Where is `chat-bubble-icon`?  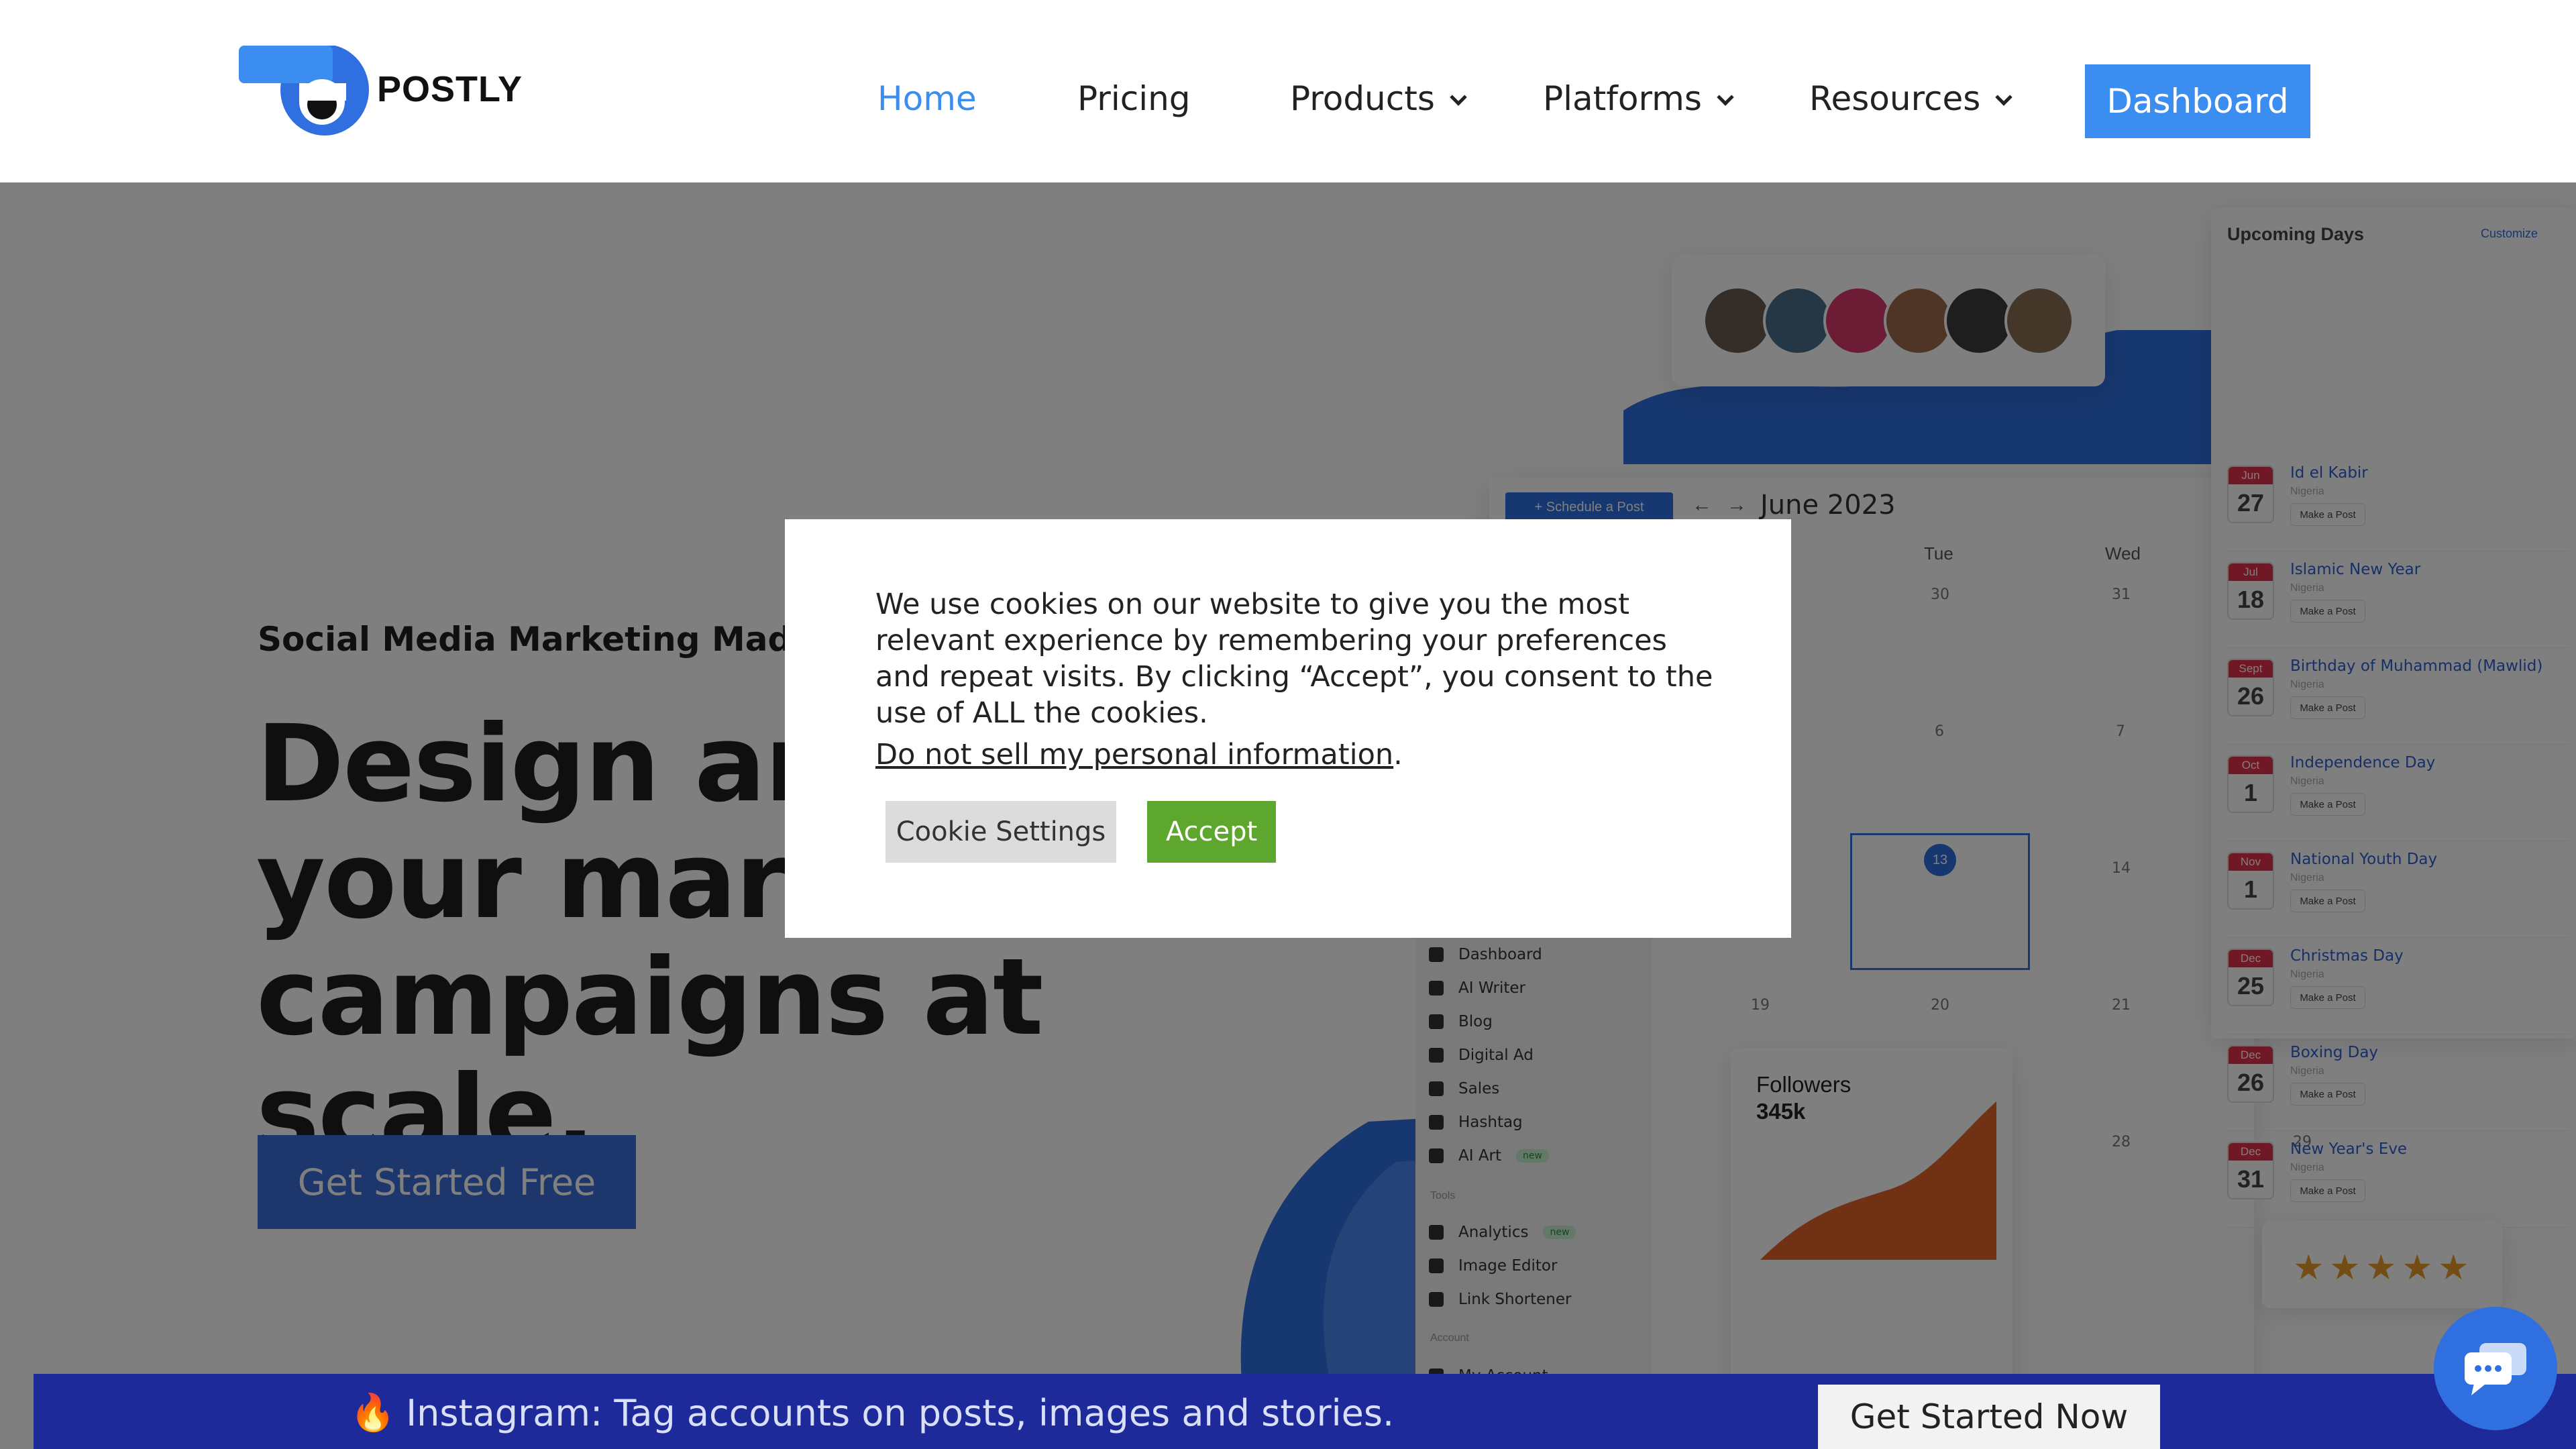 chat-bubble-icon is located at coordinates (2495, 1369).